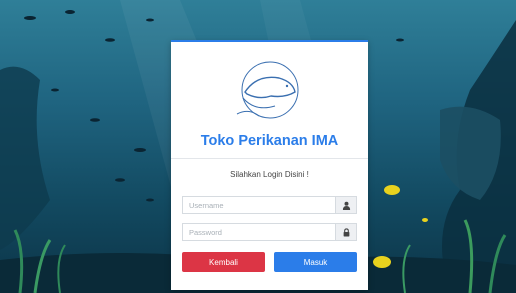 The image size is (516, 293). I want to click on login-button: Masuk, so click(315, 262).